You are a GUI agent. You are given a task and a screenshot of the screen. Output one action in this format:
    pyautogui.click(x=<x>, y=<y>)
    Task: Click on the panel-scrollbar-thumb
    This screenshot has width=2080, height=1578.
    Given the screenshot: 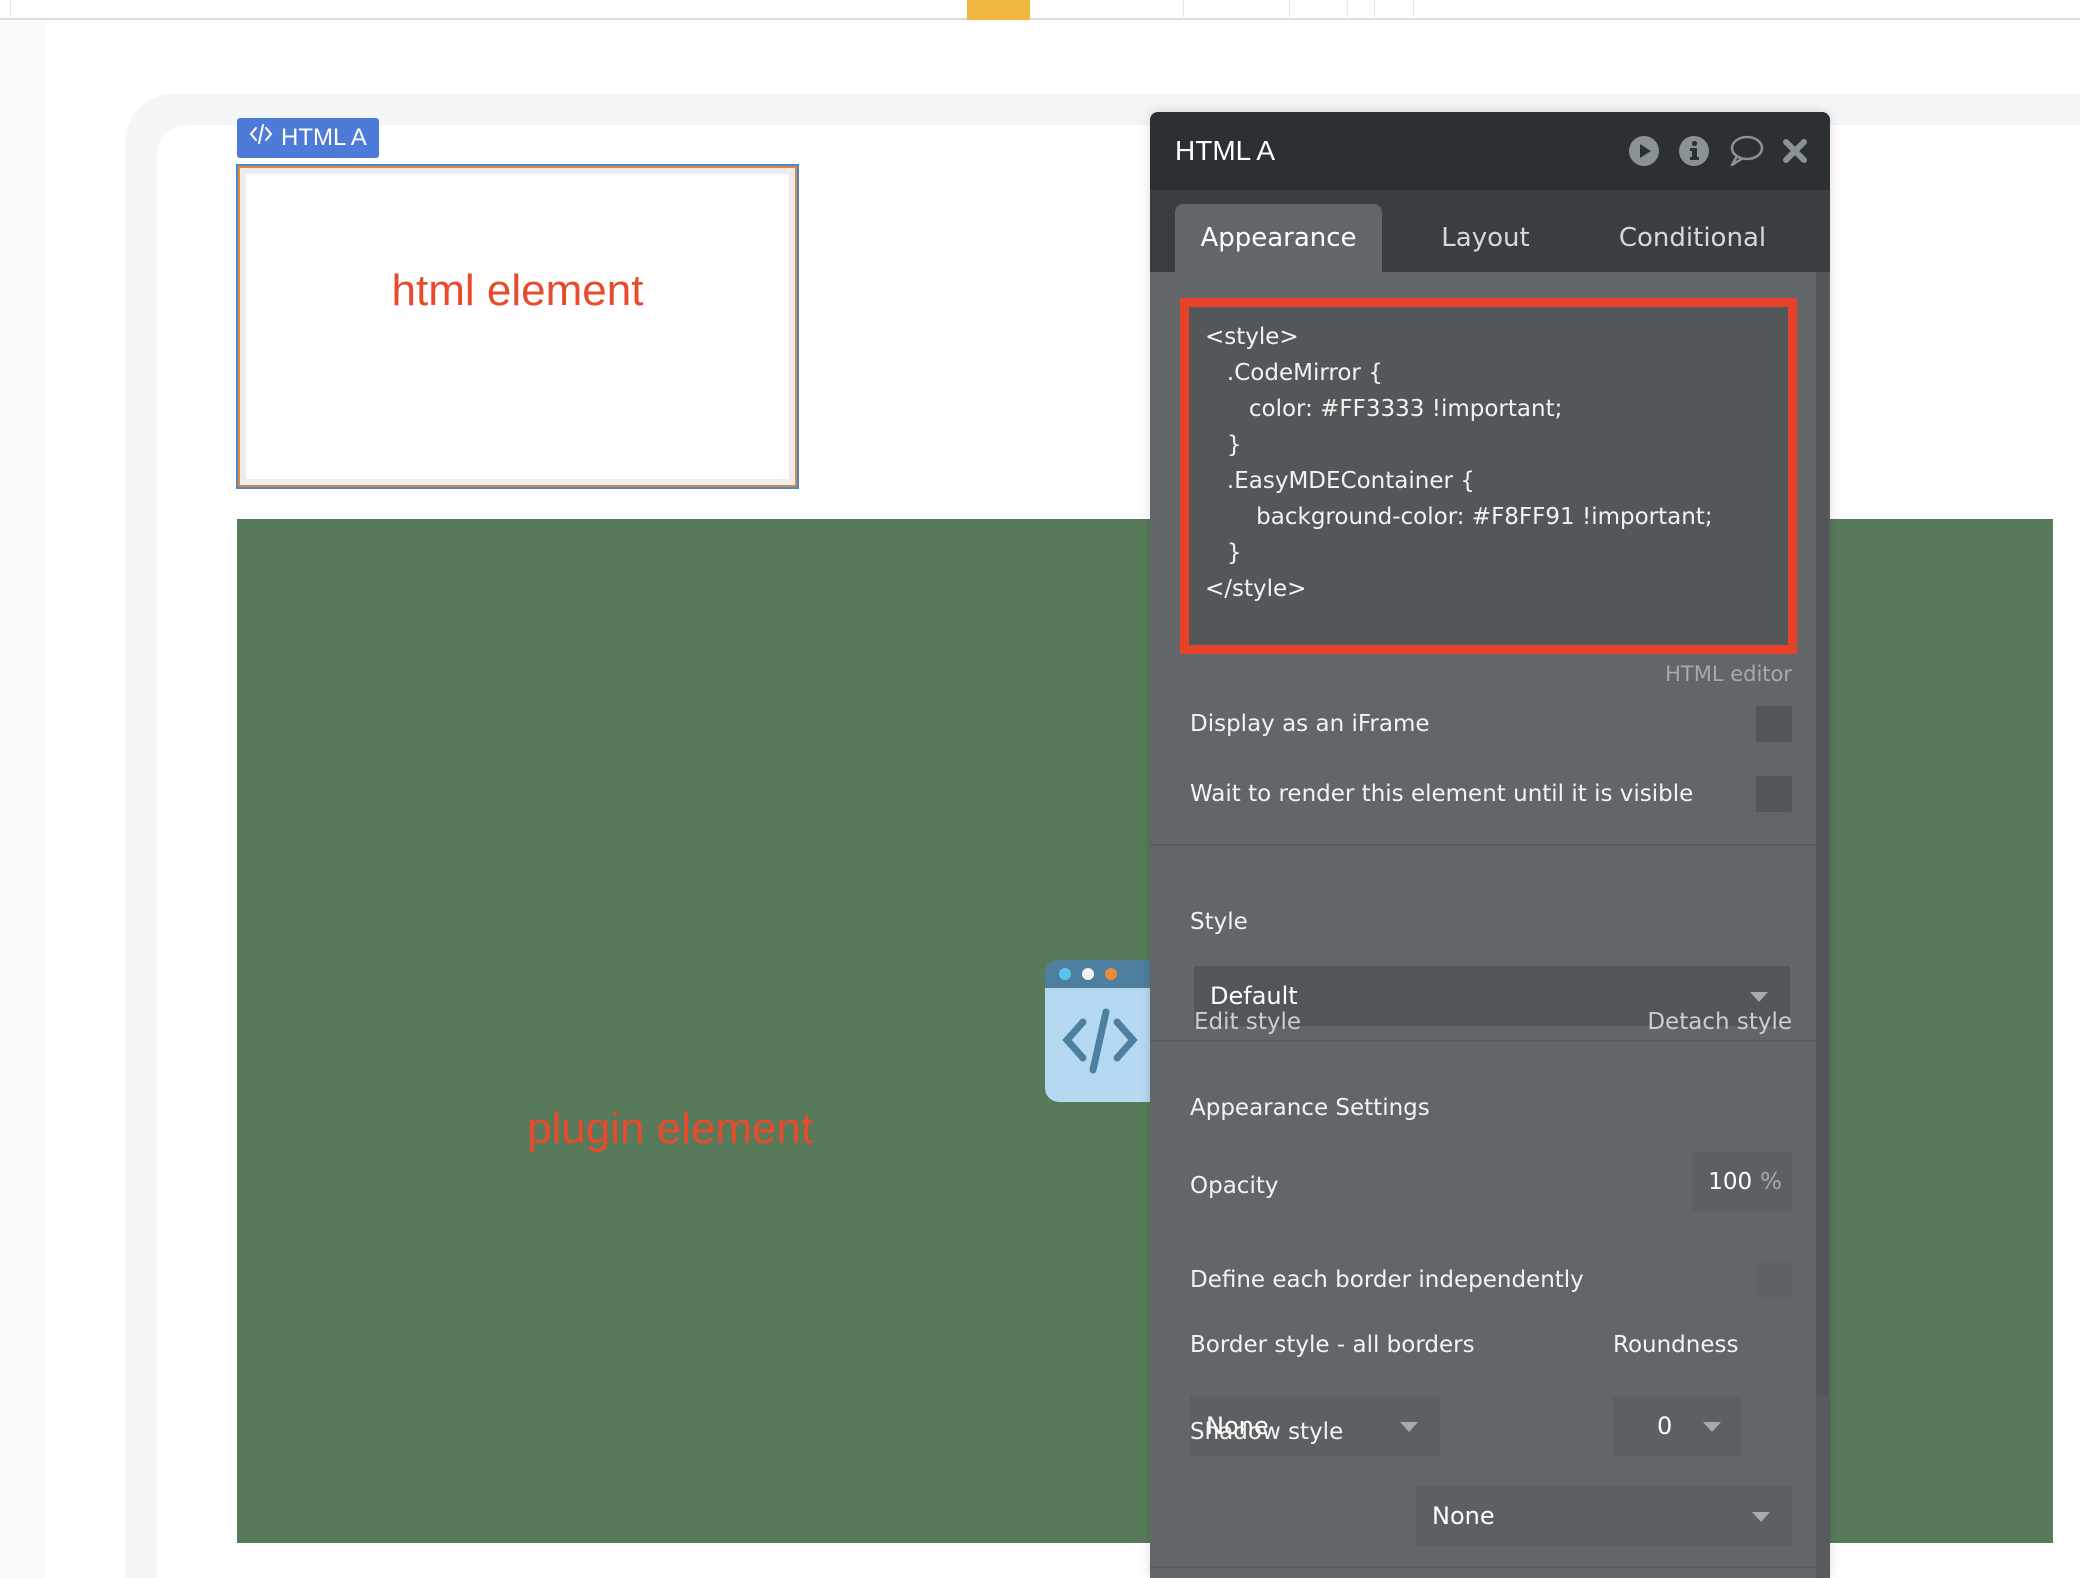 What is the action you would take?
    pyautogui.click(x=1822, y=834)
    